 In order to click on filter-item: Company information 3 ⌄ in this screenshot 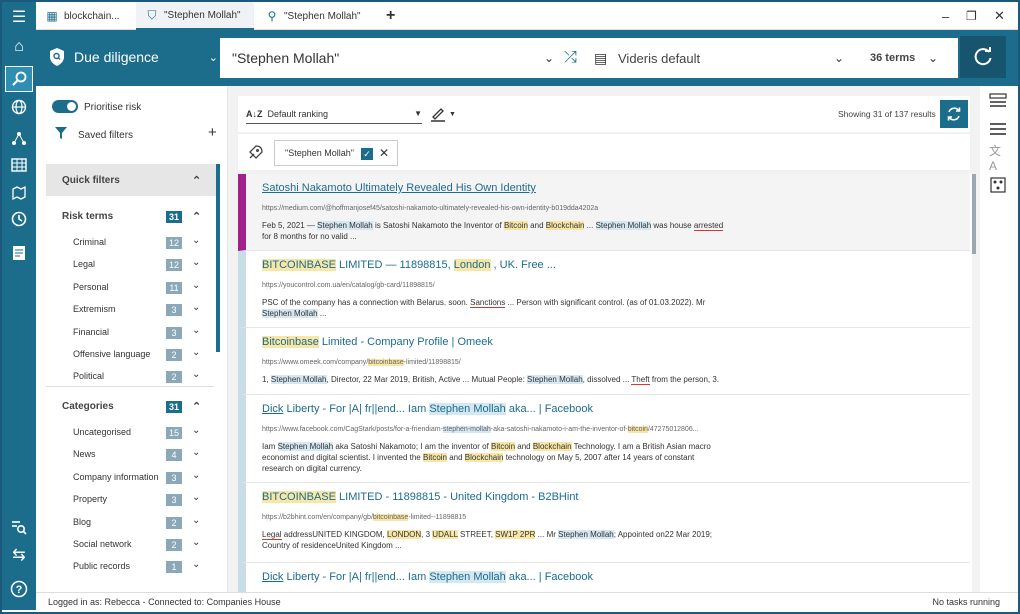, I will do `click(131, 478)`.